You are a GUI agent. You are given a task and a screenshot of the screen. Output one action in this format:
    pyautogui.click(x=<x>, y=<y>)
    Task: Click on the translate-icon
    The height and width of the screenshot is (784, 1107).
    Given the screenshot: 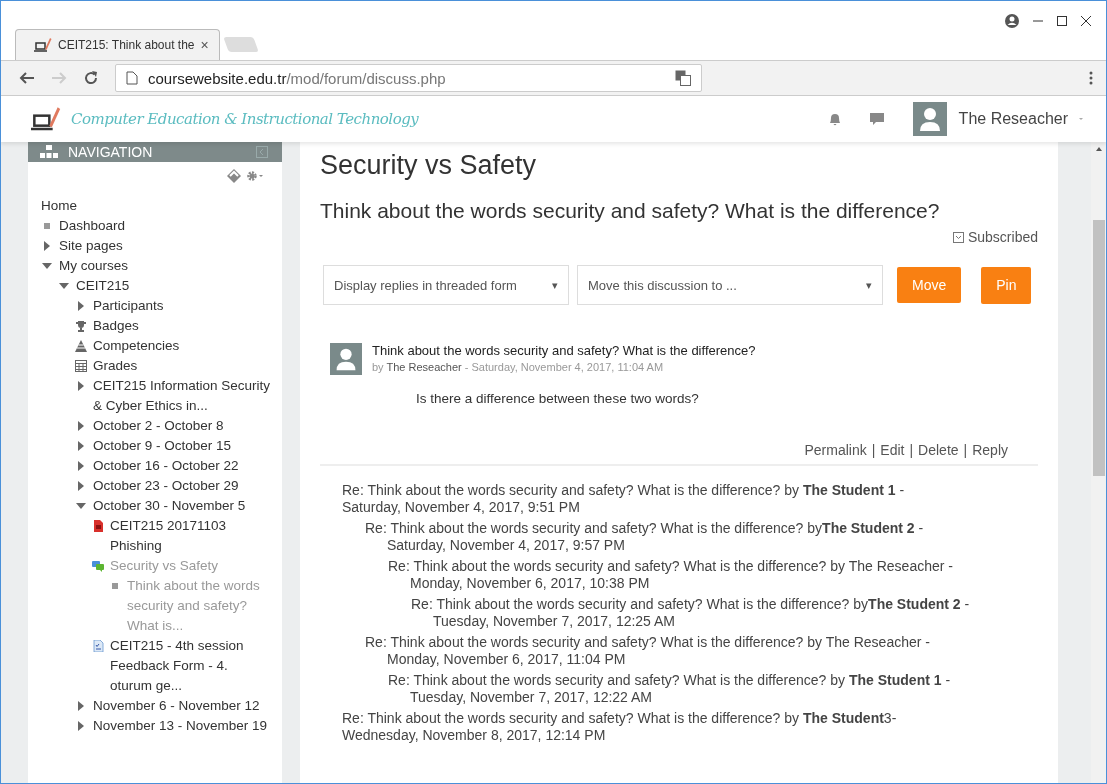 What is the action you would take?
    pyautogui.click(x=683, y=78)
    